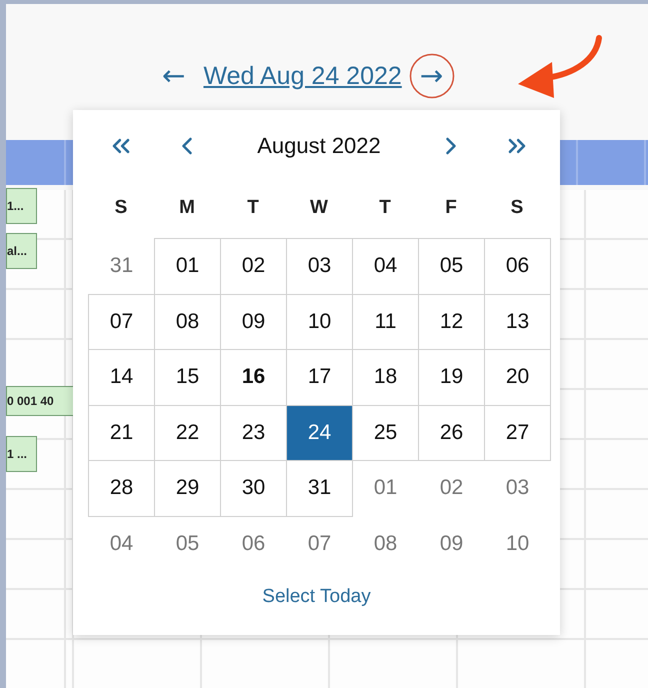  I want to click on day-cell: 04, so click(121, 544).